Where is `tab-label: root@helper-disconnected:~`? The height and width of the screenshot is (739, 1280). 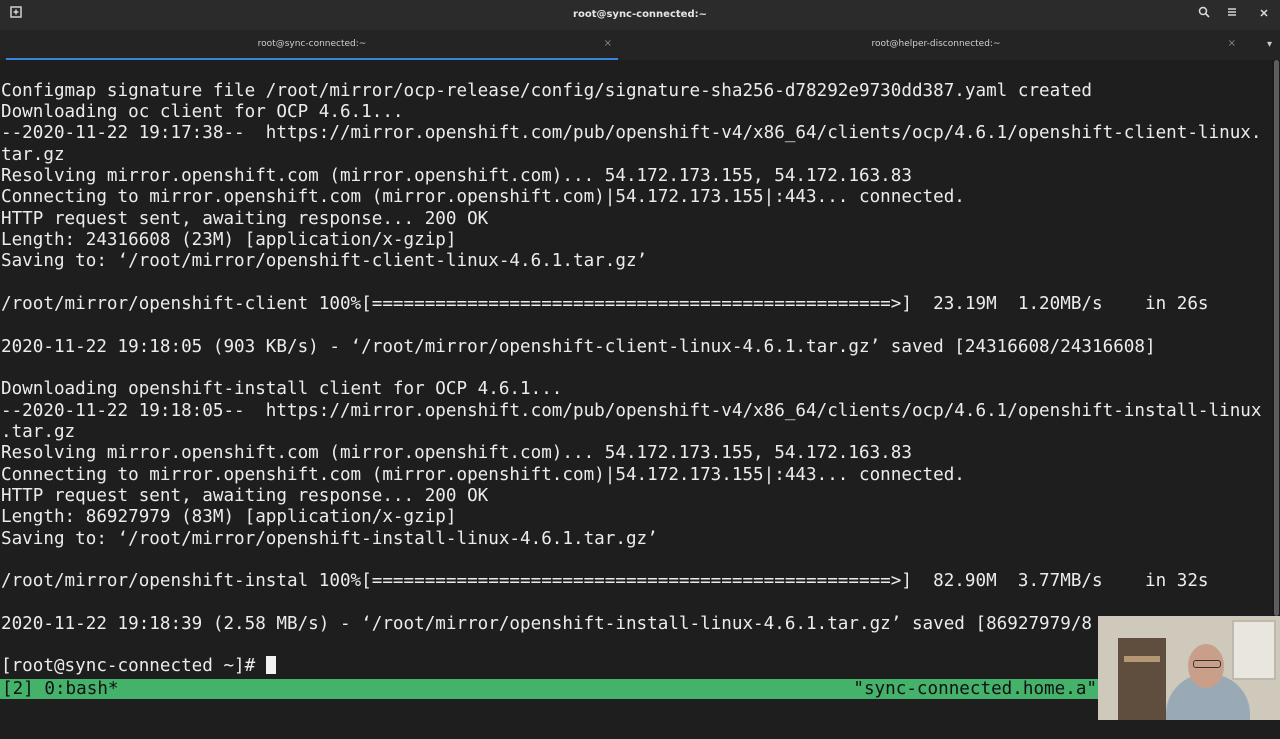 tab-label: root@helper-disconnected:~ is located at coordinates (936, 44).